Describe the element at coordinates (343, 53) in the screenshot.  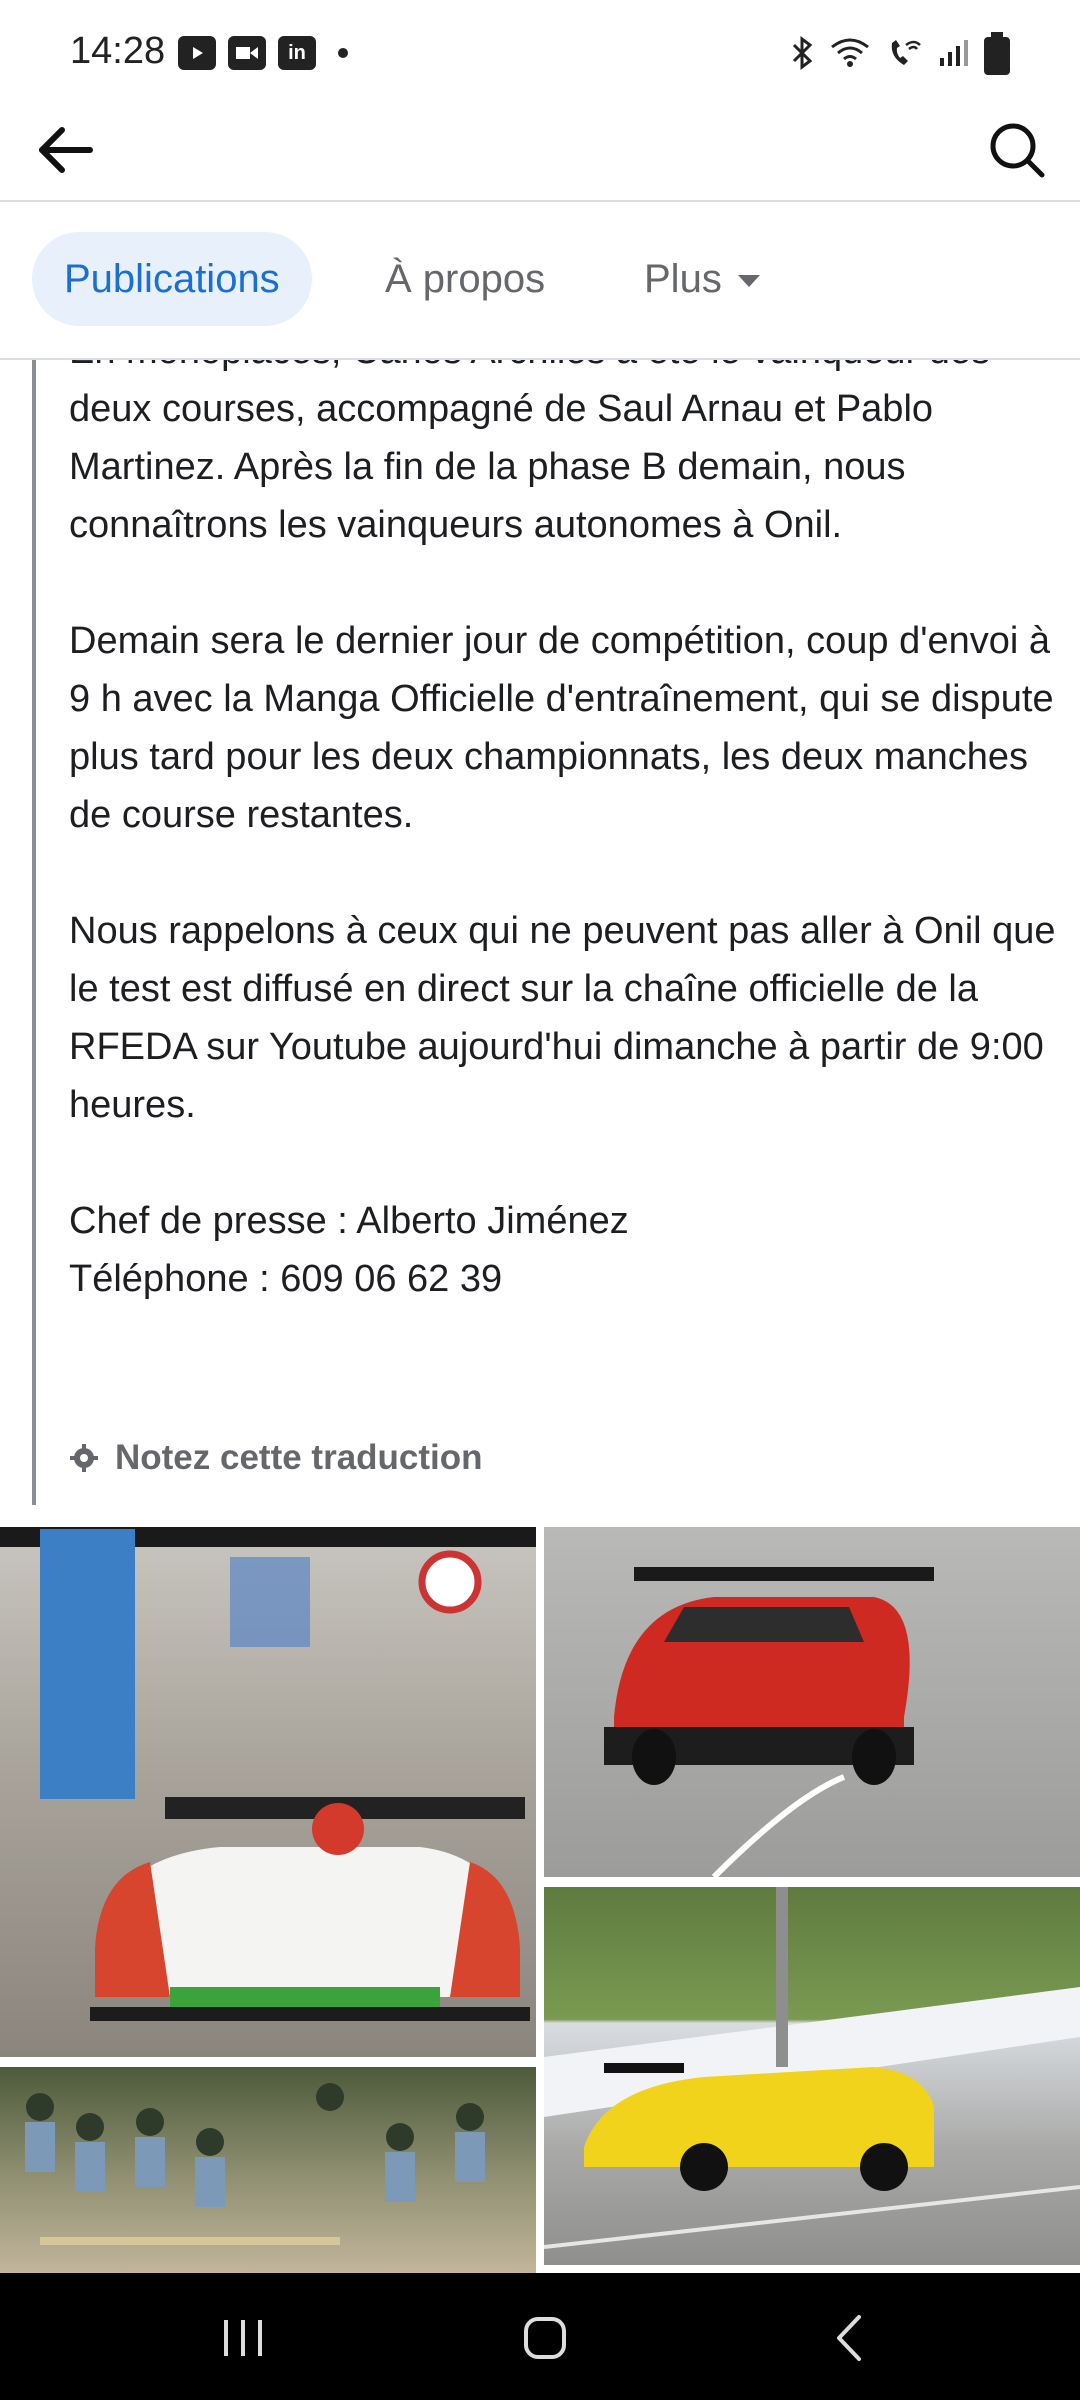
I see `notification-dot-icon` at that location.